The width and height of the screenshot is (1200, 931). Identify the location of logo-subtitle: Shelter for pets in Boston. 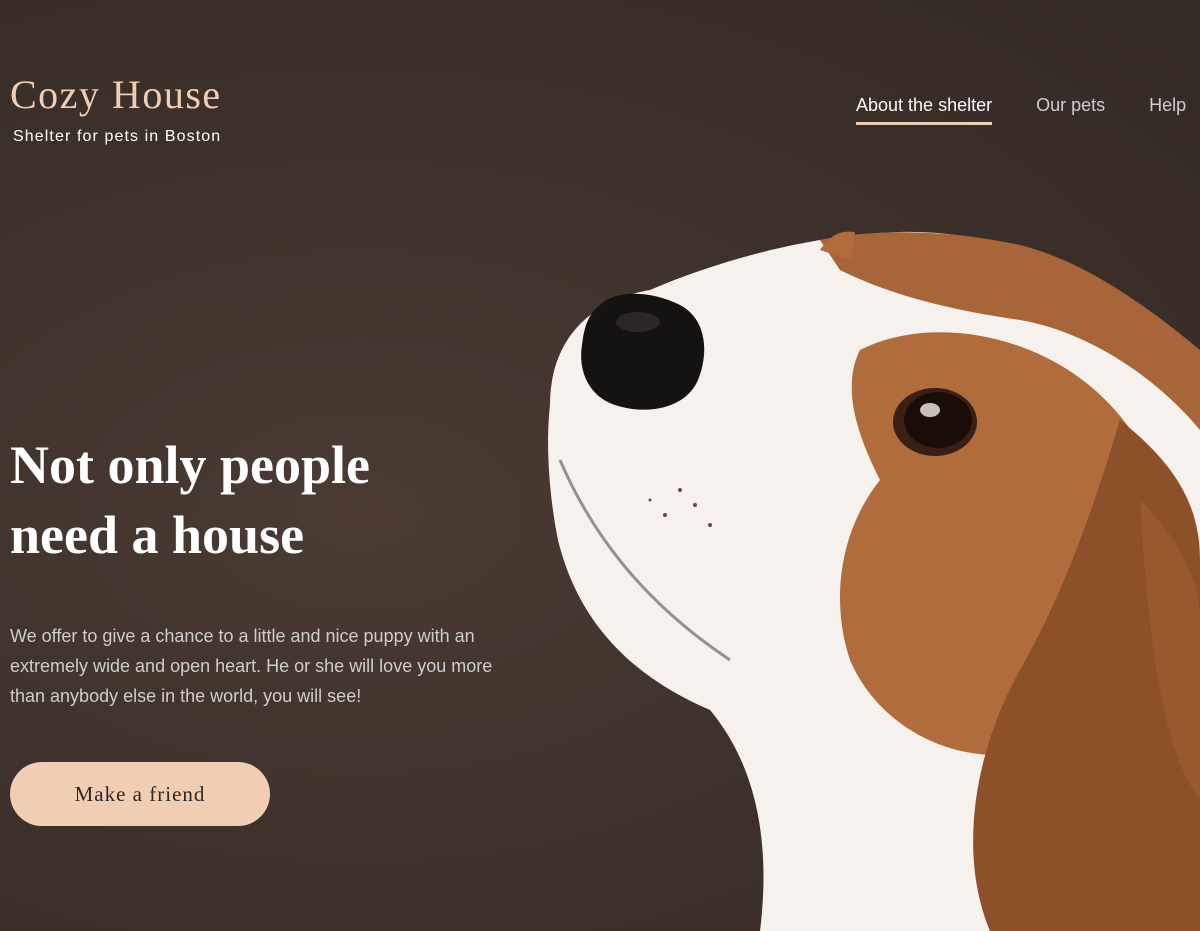
(117, 136).